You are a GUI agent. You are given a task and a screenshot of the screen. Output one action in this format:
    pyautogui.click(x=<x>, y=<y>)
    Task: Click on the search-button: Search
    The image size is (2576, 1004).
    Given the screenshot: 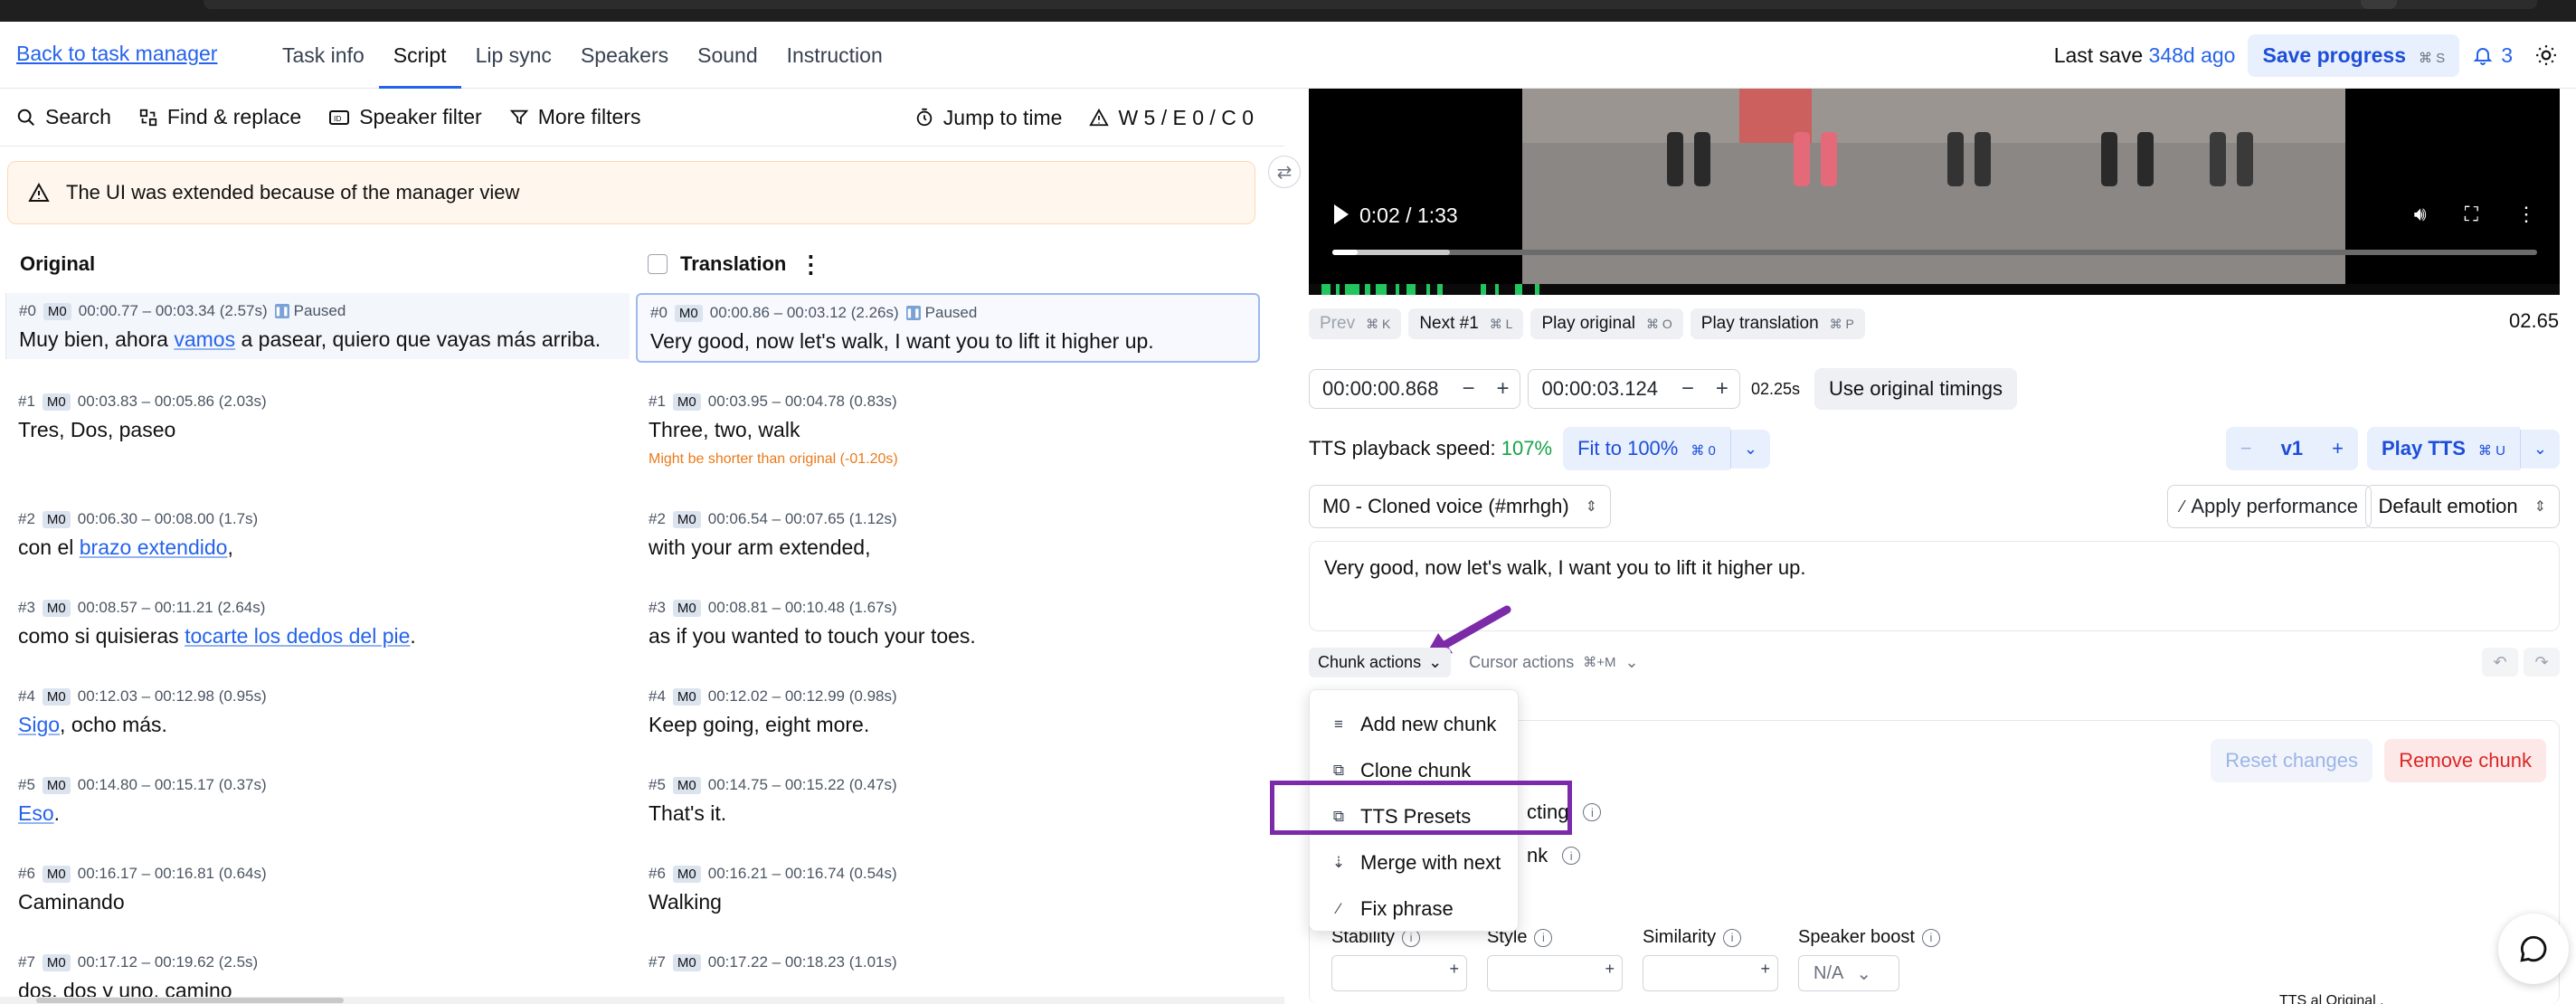 What is the action you would take?
    pyautogui.click(x=64, y=117)
    